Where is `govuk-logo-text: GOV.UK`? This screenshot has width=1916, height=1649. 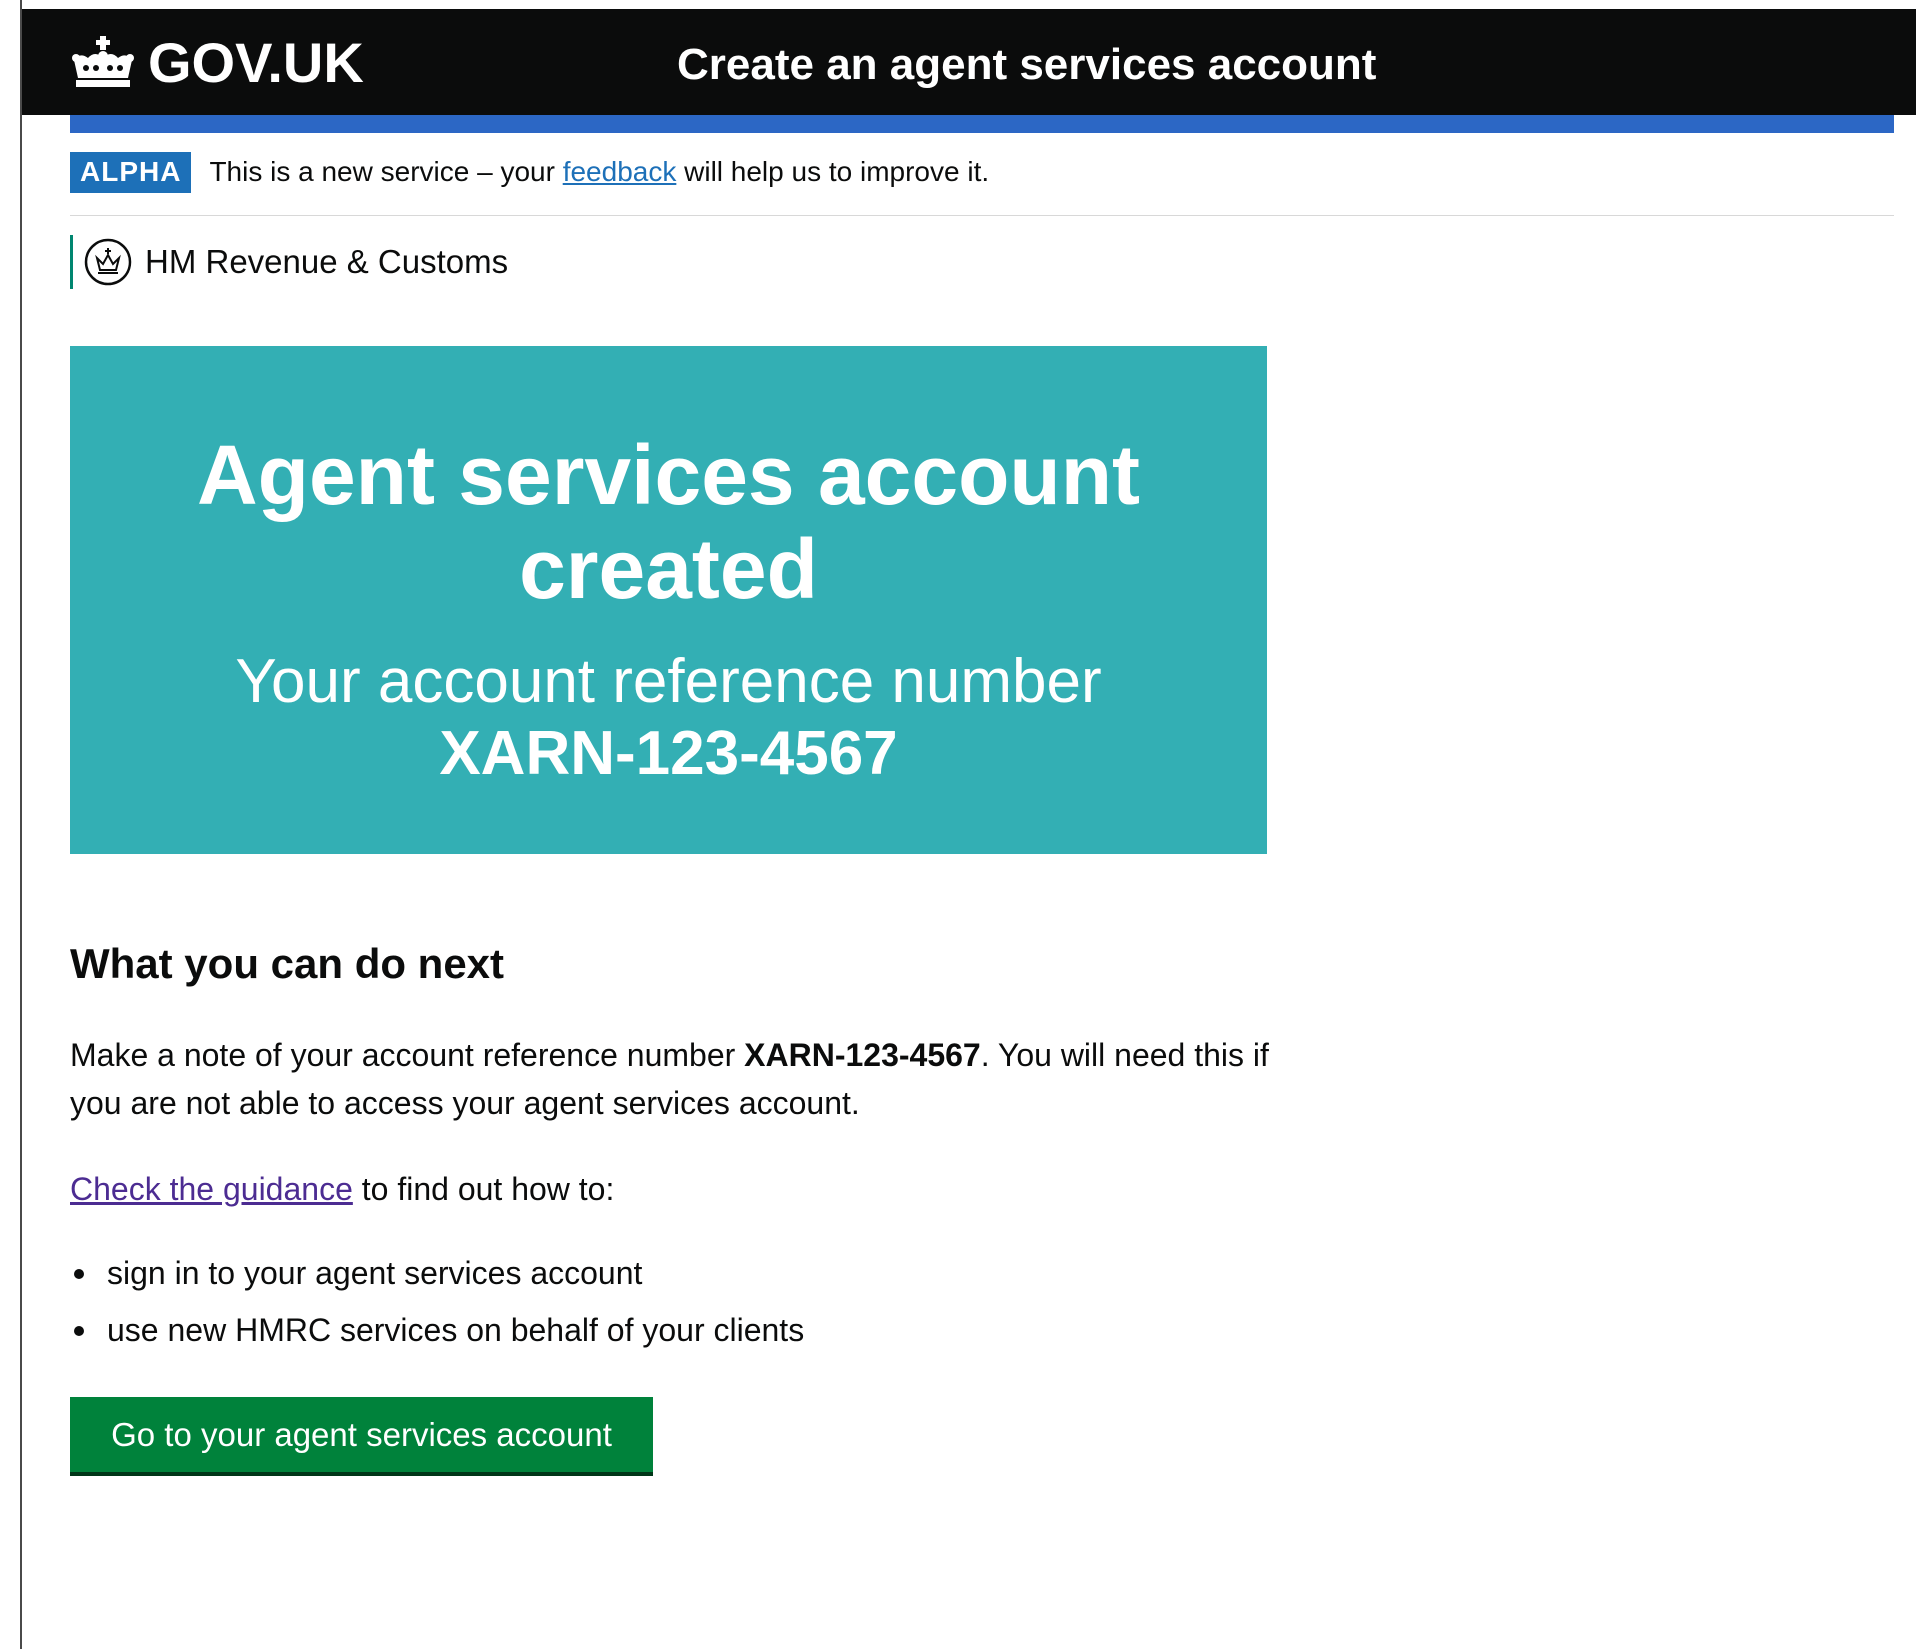
govuk-logo-text: GOV.UK is located at coordinates (256, 62).